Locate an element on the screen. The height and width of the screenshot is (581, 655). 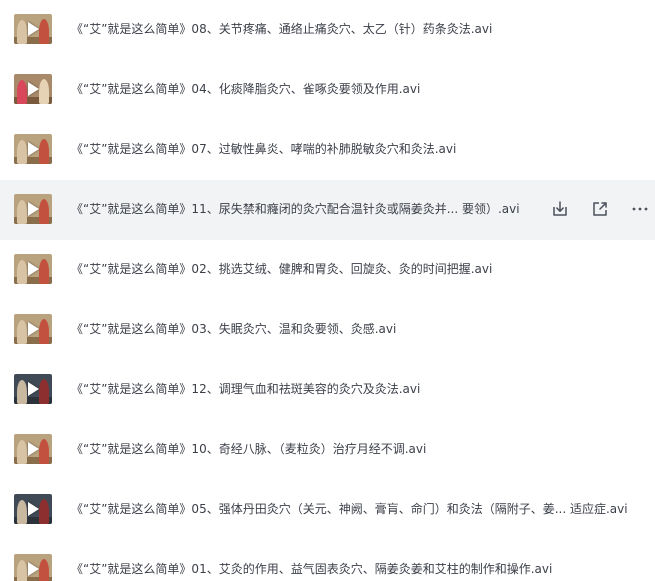
file-row: 《“艾”就是这么简单》08、关节疼痛、通络止痛灸穴、太乙（针）药条灸法.avi is located at coordinates (327, 30).